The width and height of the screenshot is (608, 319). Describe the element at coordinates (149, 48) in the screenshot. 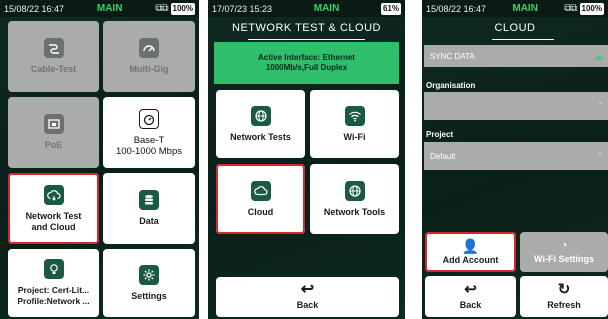

I see `speedometer-icon` at that location.